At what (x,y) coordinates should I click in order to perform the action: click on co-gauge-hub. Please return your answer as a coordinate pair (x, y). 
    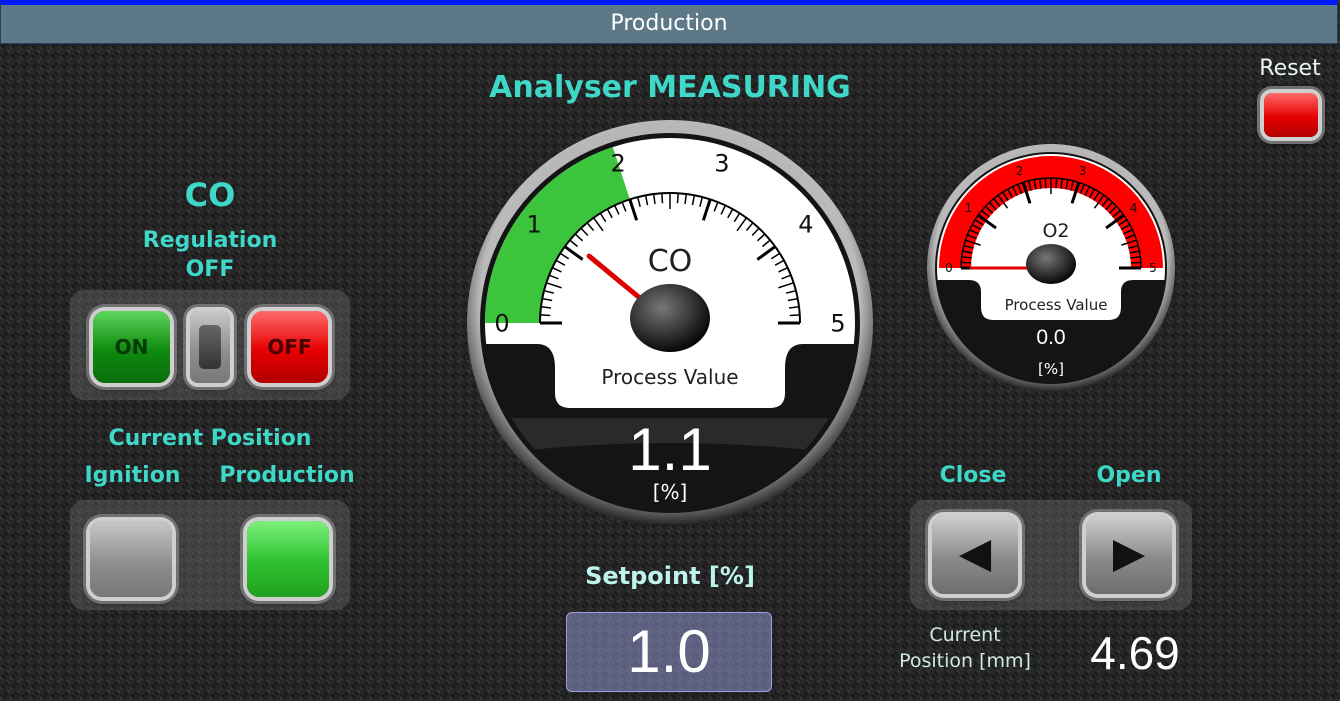
    Looking at the image, I should click on (670, 318).